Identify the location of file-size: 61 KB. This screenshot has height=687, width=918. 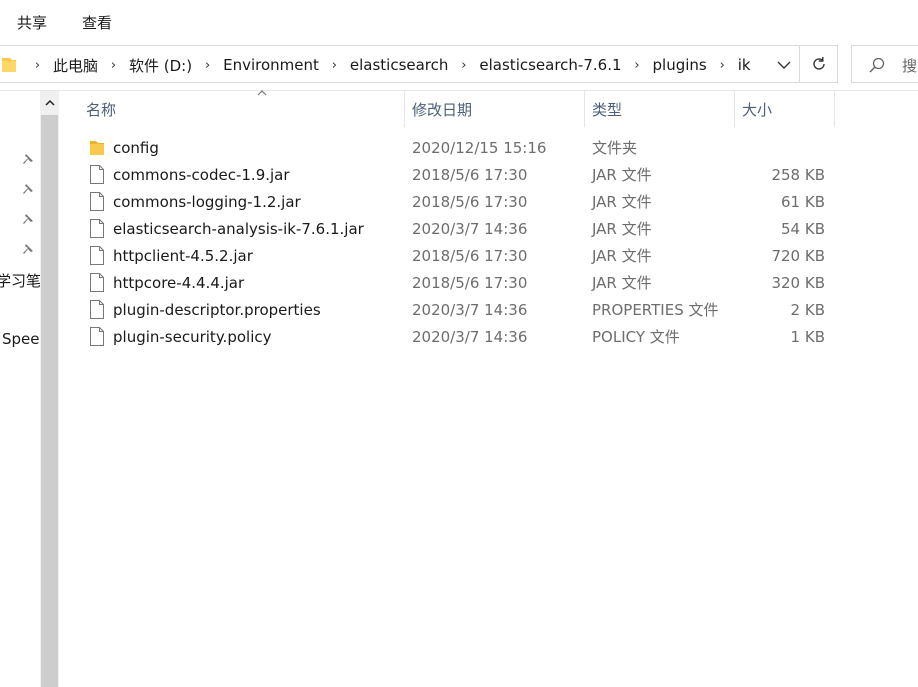
(803, 202).